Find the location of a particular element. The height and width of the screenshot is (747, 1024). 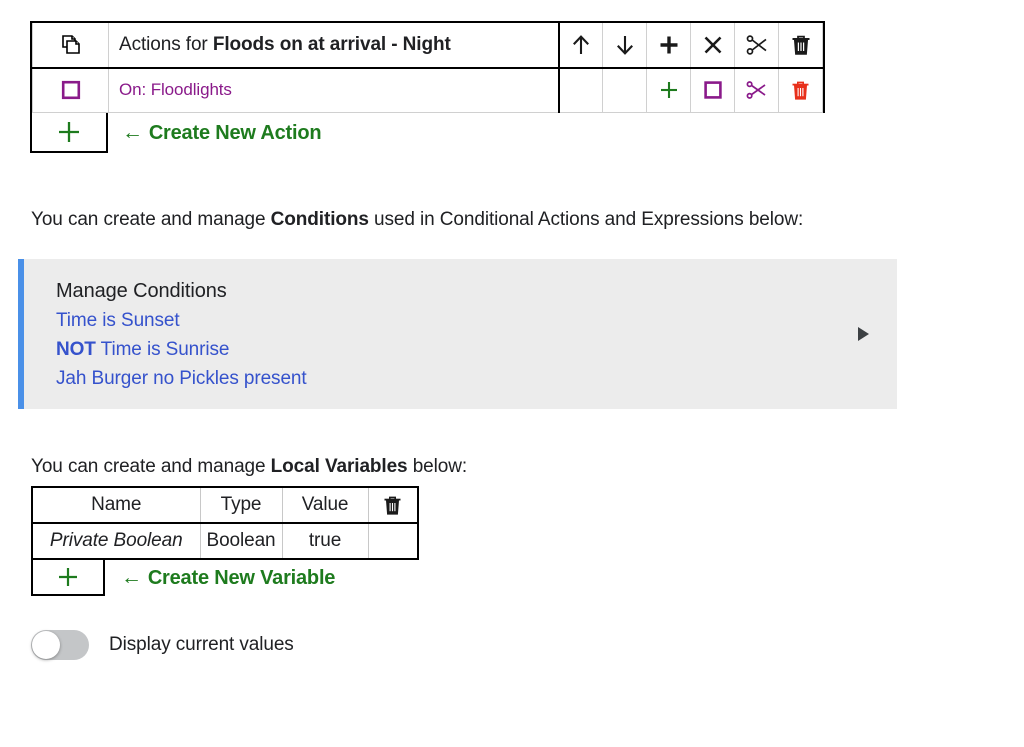

duplicate-action-button is located at coordinates (70, 46).